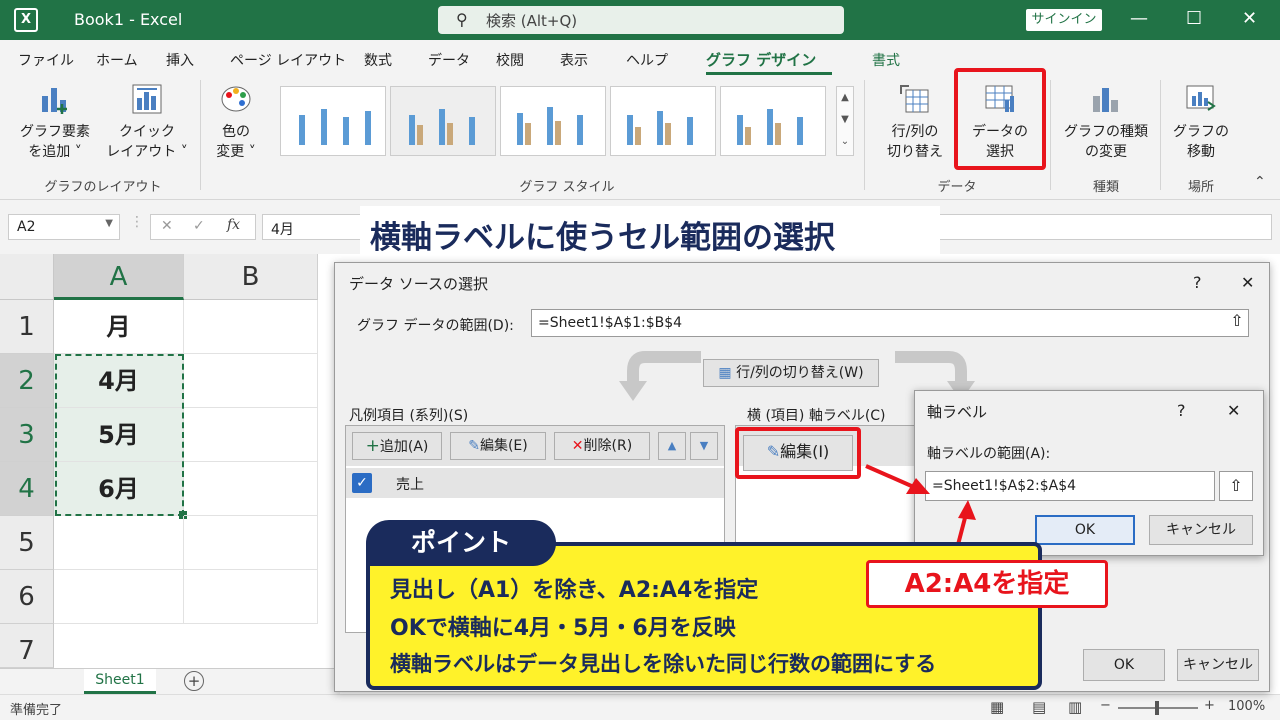 This screenshot has height=720, width=1280. I want to click on point-line-2: OKで横軸に4月・5月・6月を反映, so click(563, 628).